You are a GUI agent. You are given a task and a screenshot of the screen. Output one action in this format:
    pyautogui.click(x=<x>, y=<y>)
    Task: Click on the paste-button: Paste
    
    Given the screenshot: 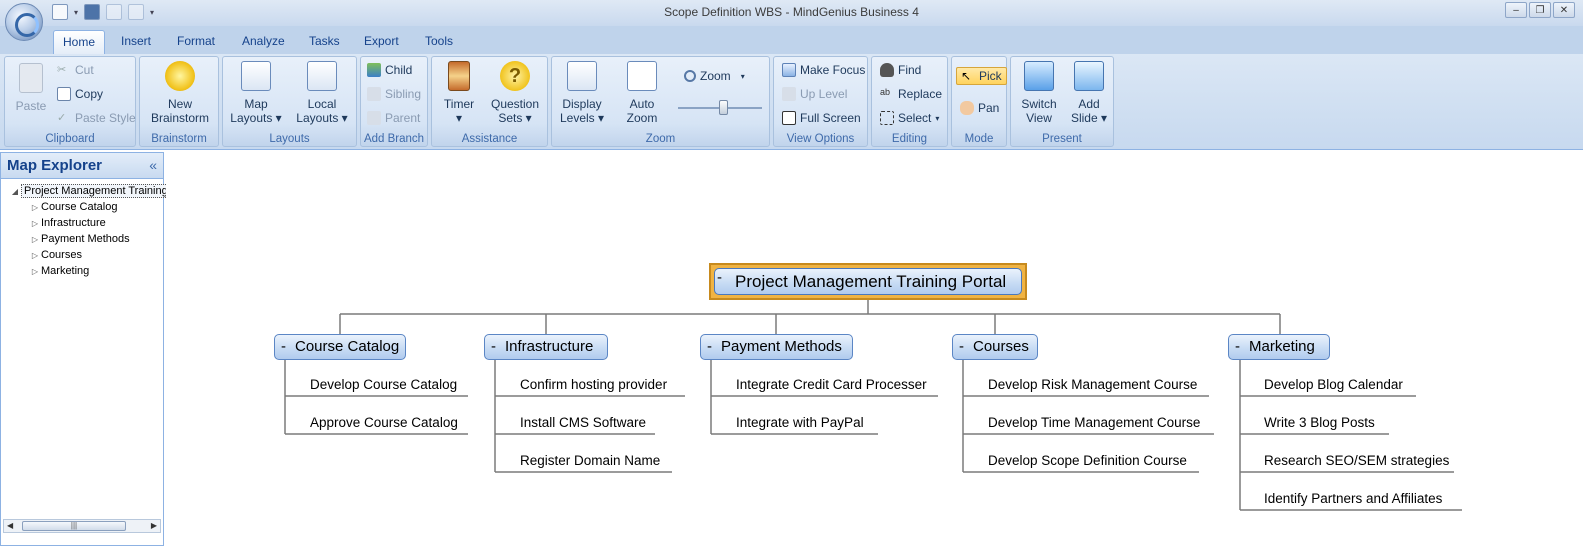 What is the action you would take?
    pyautogui.click(x=31, y=88)
    